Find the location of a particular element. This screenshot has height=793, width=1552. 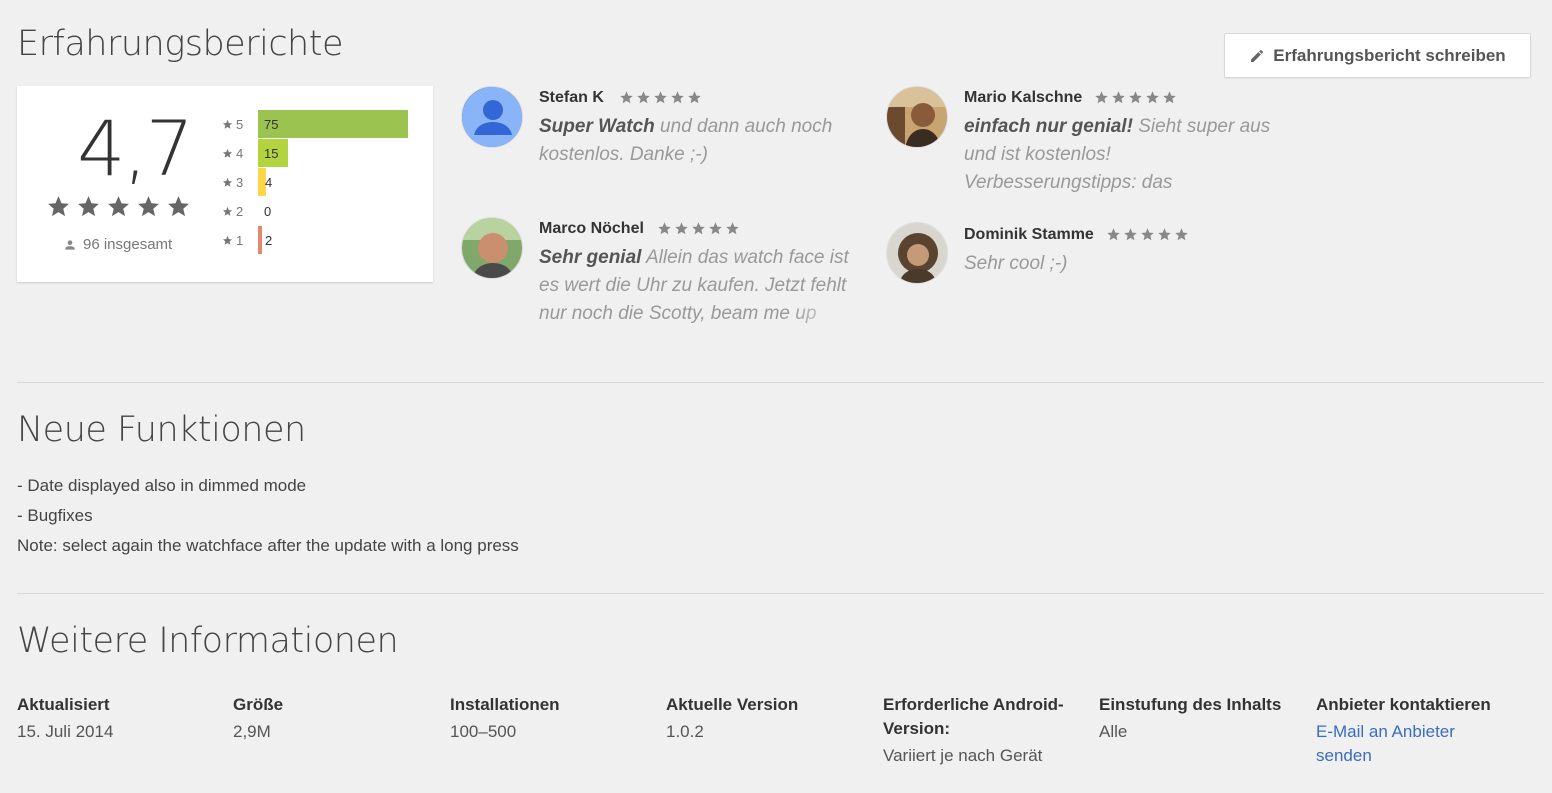

histogram-star-number: 5 is located at coordinates (240, 124).